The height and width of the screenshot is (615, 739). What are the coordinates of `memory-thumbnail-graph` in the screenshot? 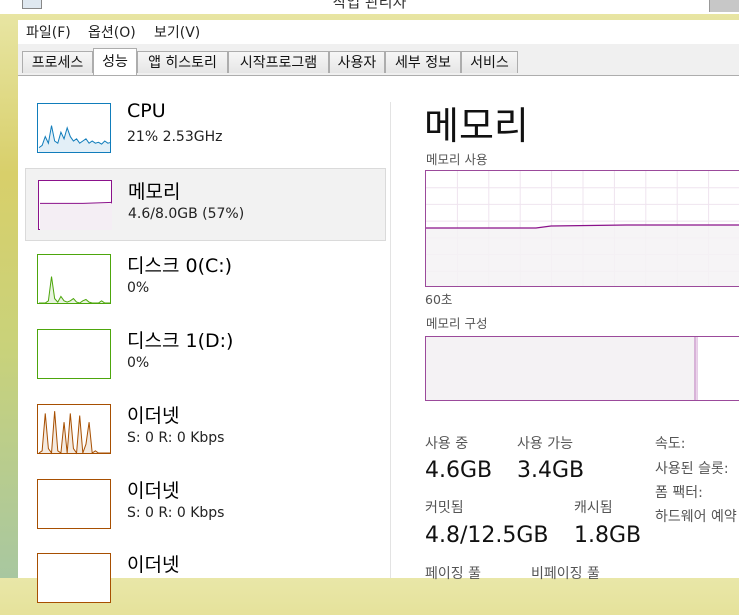 It's located at (75, 205).